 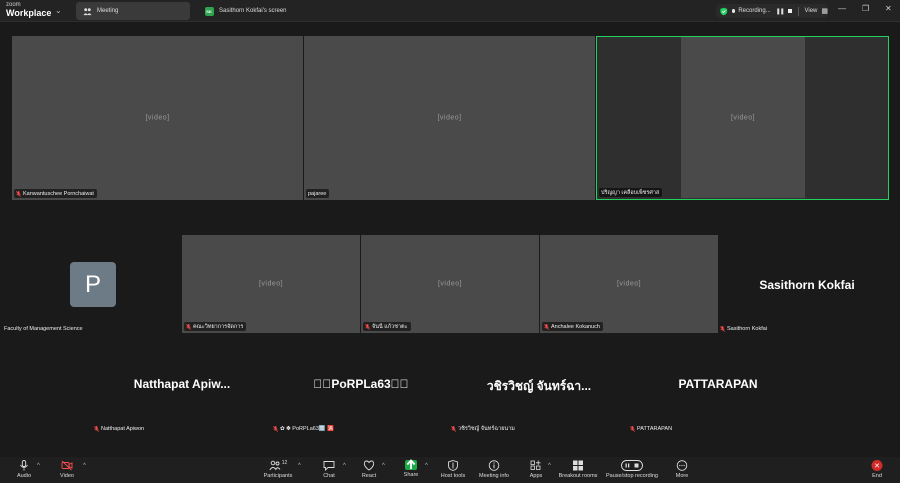 I want to click on end-meeting-button: ✕ End, so click(x=877, y=469).